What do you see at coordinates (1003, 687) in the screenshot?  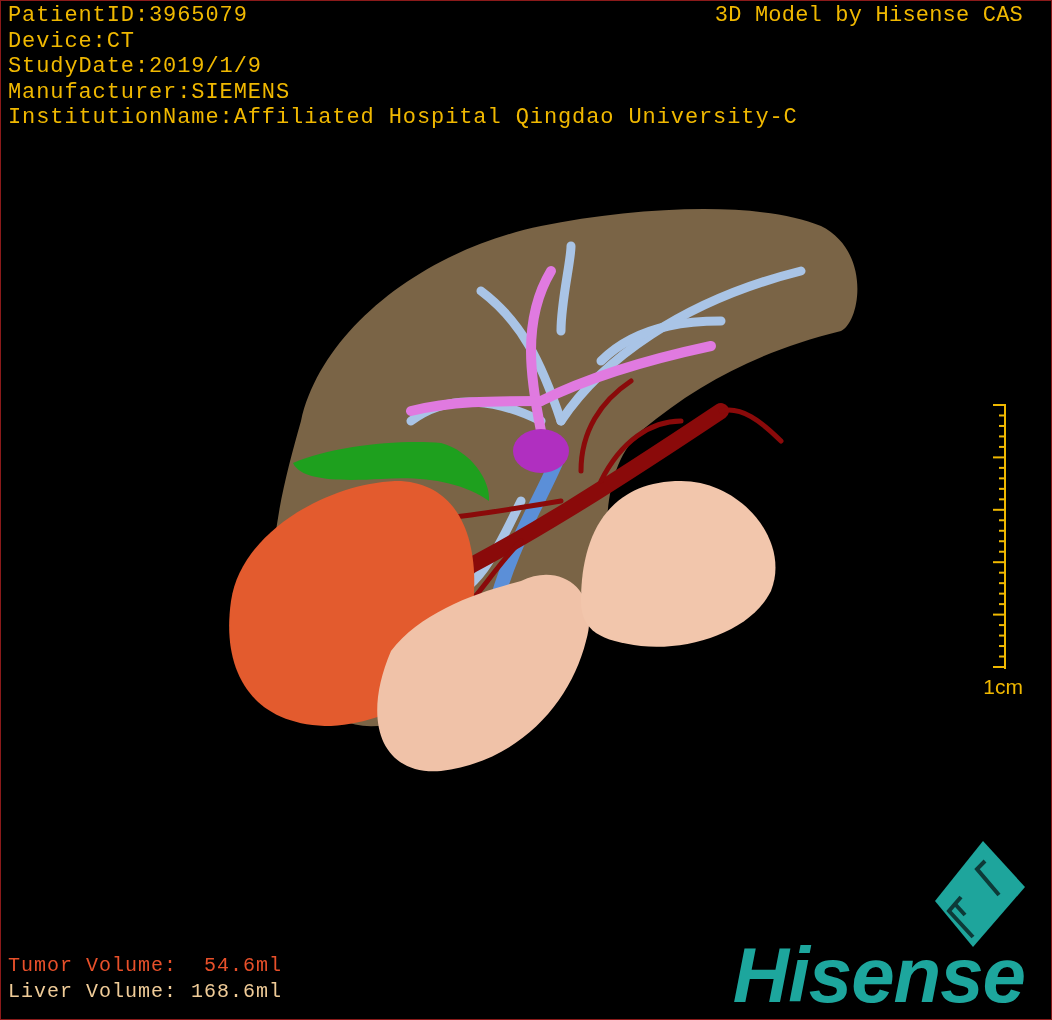 I see `scale-label: 1cm` at bounding box center [1003, 687].